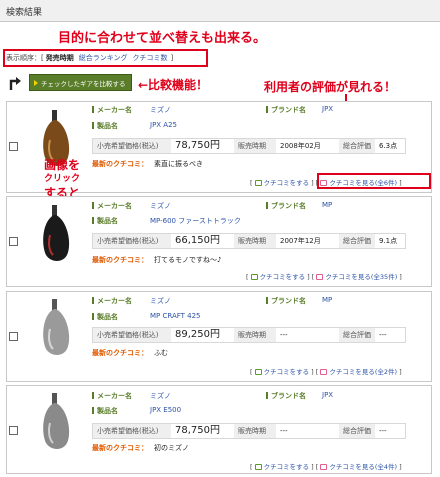 The image size is (440, 477). Describe the element at coordinates (24, 13) in the screenshot. I see `page-title: 検索結果` at that location.